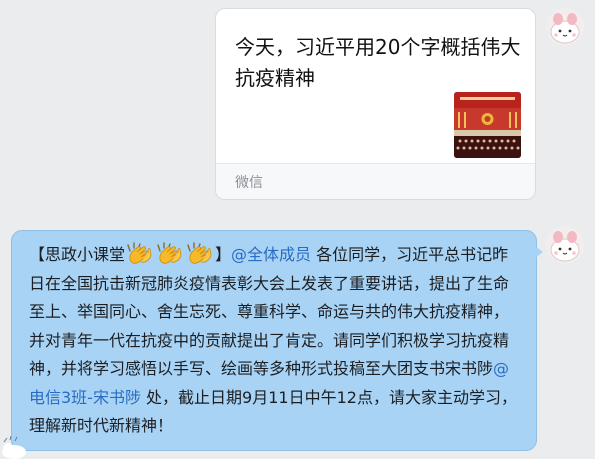  I want to click on article-thumbnail, so click(487, 125).